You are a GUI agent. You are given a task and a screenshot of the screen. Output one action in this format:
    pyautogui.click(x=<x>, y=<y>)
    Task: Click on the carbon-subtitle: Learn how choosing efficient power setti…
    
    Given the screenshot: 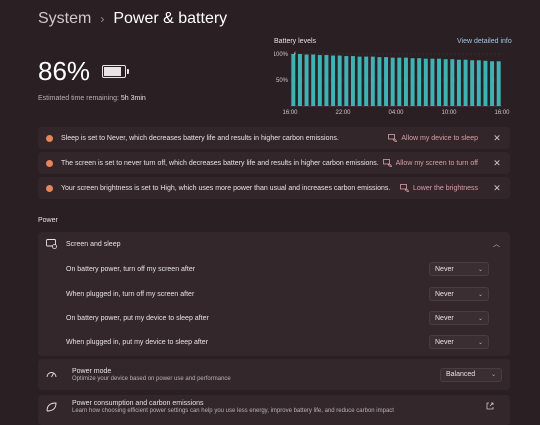 What is the action you would take?
    pyautogui.click(x=233, y=411)
    